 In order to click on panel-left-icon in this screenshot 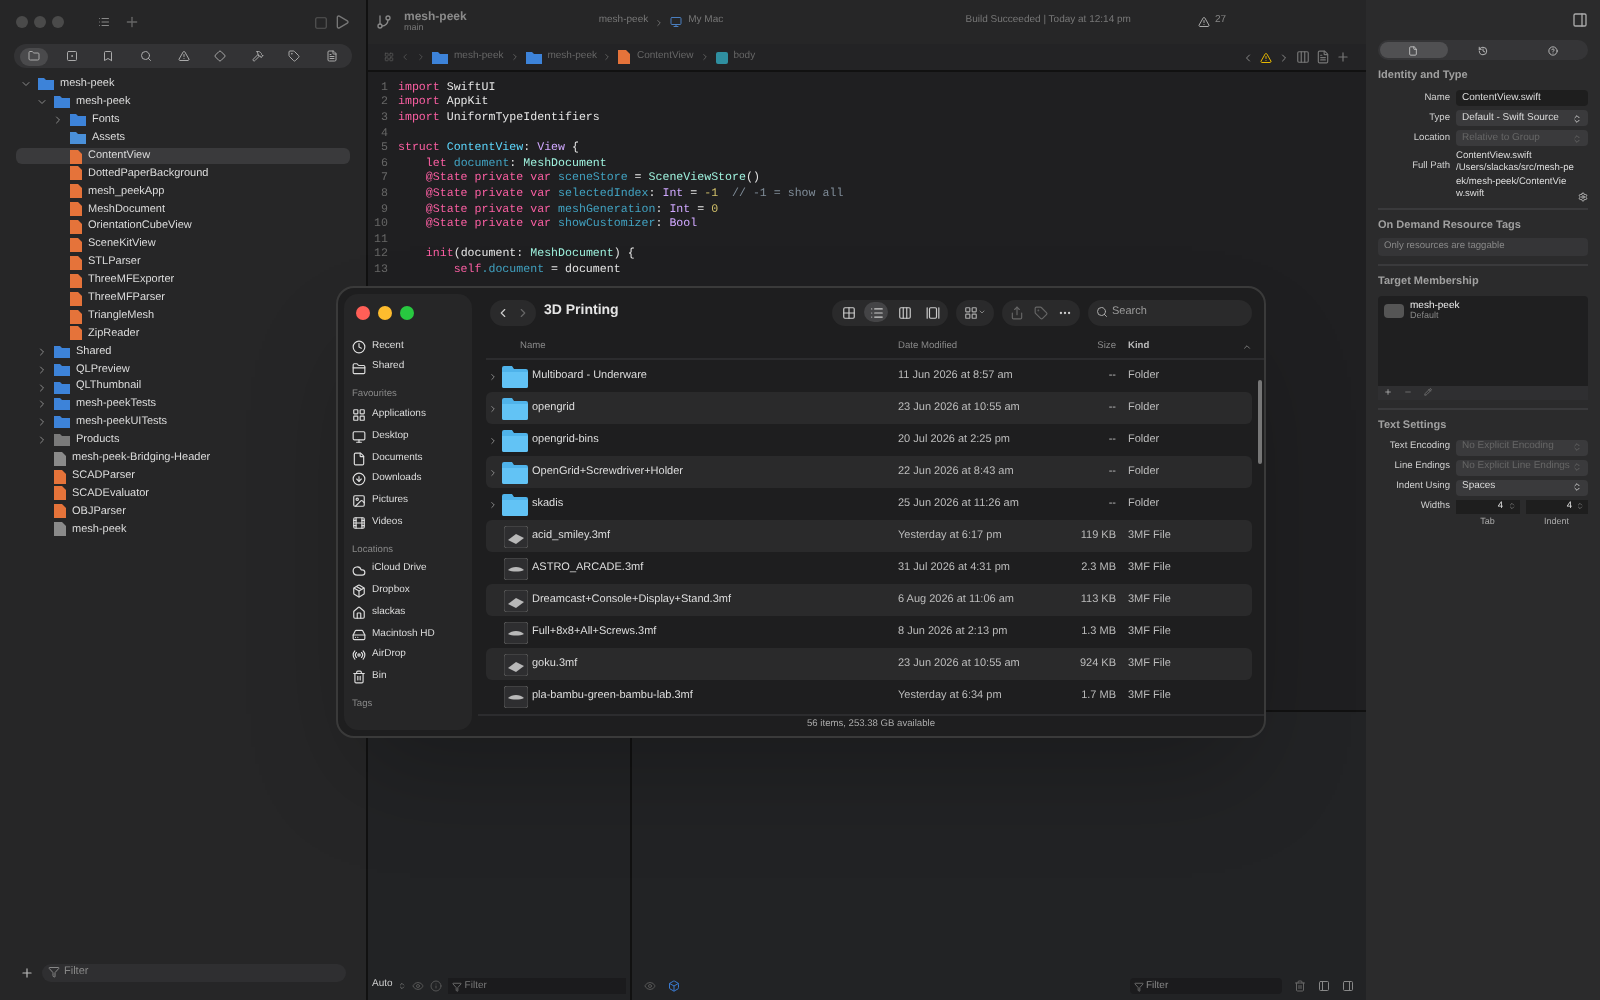, I will do `click(1324, 986)`.